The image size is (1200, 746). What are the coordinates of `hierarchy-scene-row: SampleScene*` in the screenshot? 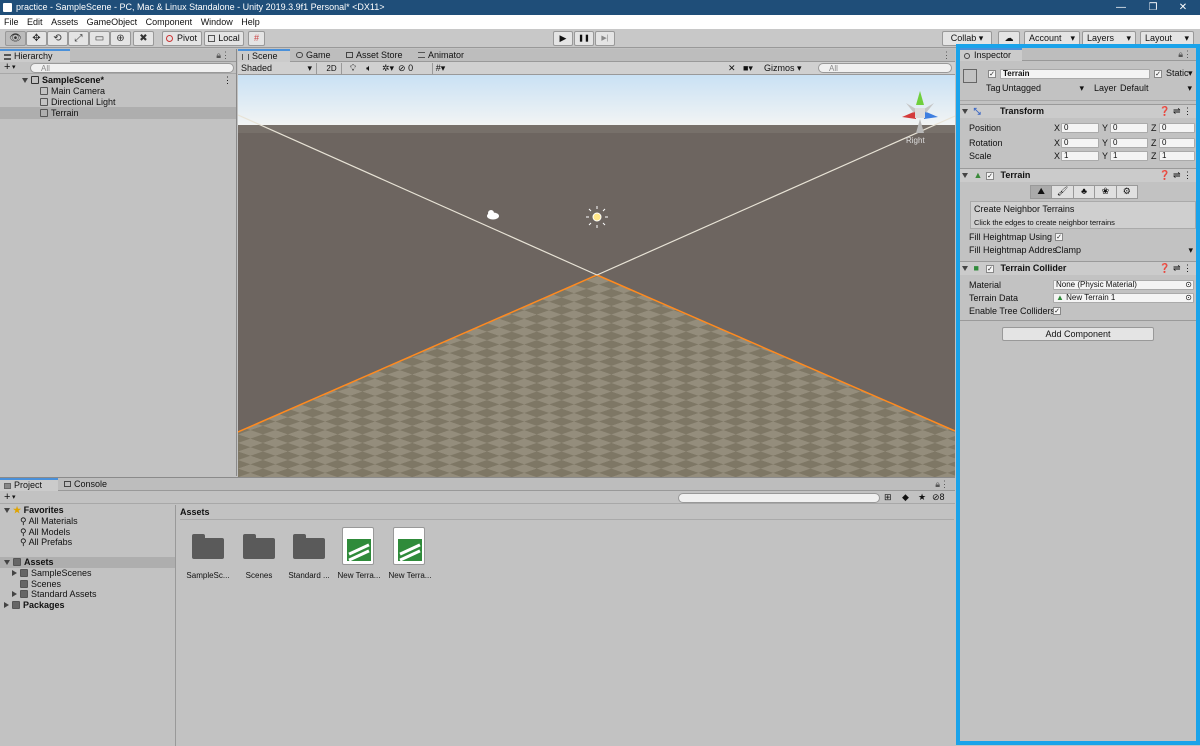 It's located at (63, 80).